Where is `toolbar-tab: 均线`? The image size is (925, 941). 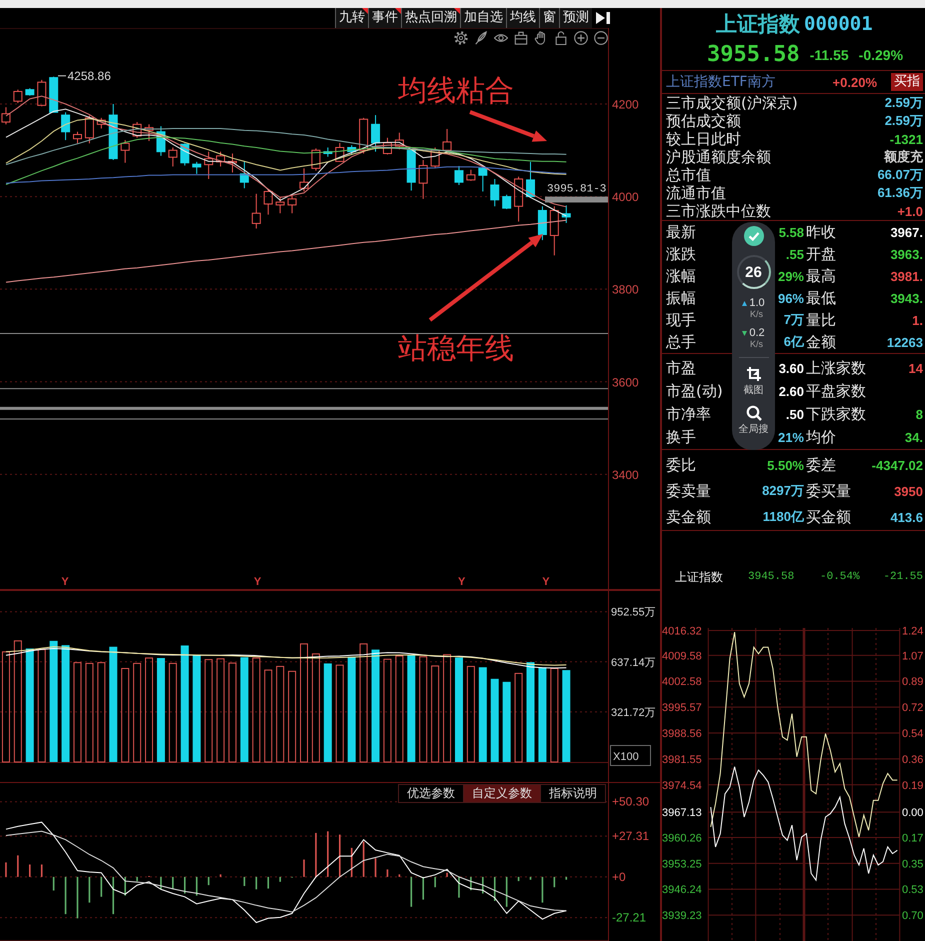
toolbar-tab: 均线 is located at coordinates (522, 18).